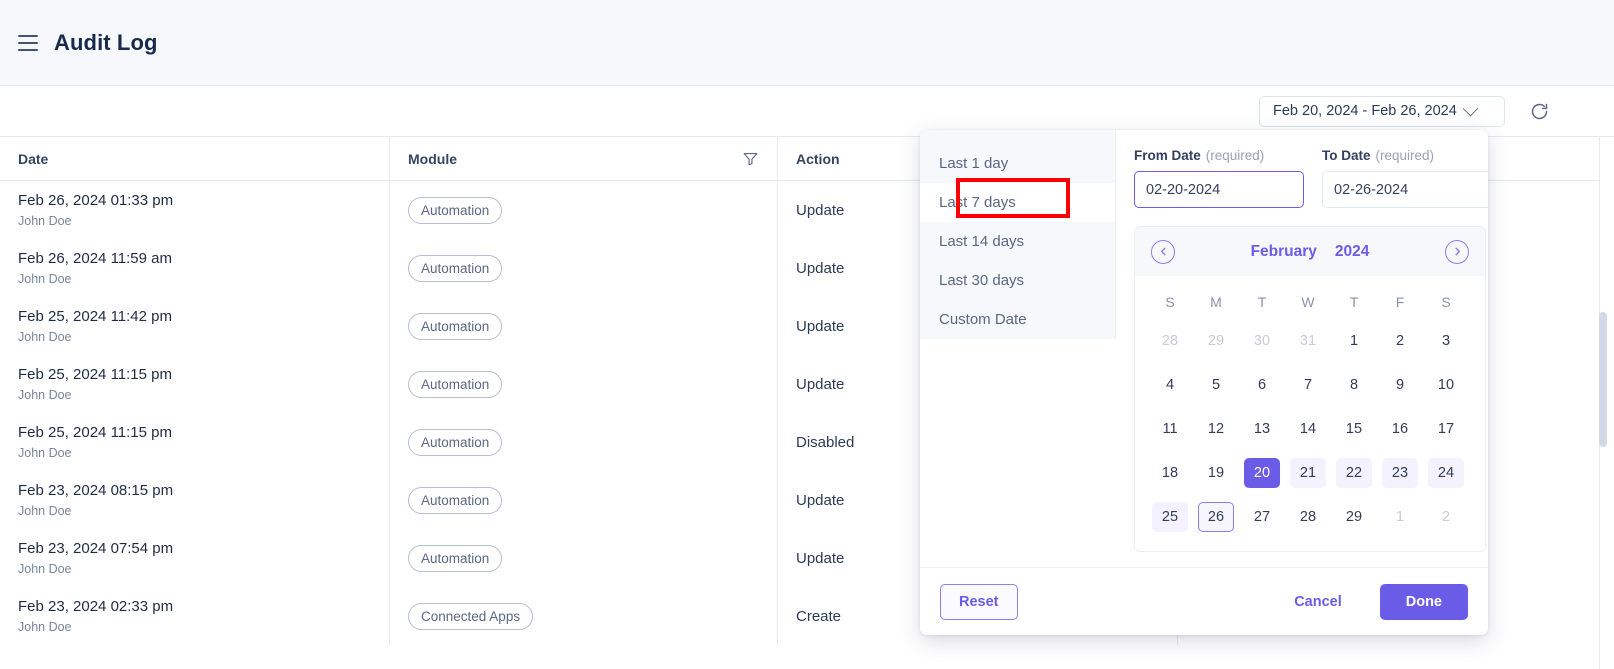 The width and height of the screenshot is (1614, 669). What do you see at coordinates (1603, 379) in the screenshot?
I see `vertical-scrollbar-thumb` at bounding box center [1603, 379].